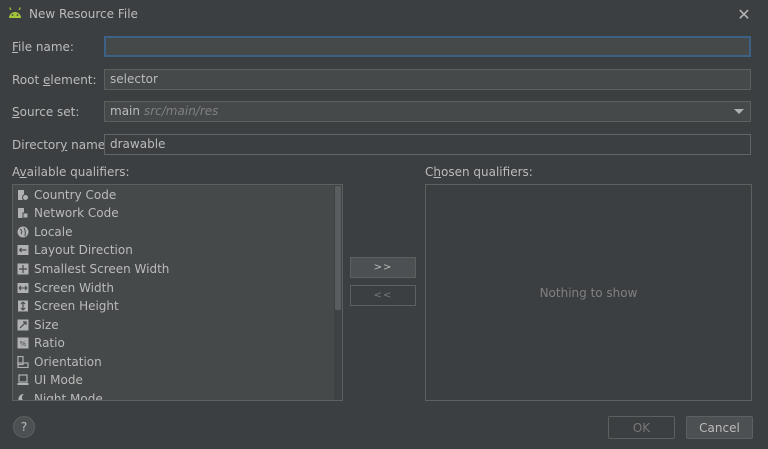 The image size is (768, 449). What do you see at coordinates (61, 145) in the screenshot?
I see `directory-name-label: Directory name:` at bounding box center [61, 145].